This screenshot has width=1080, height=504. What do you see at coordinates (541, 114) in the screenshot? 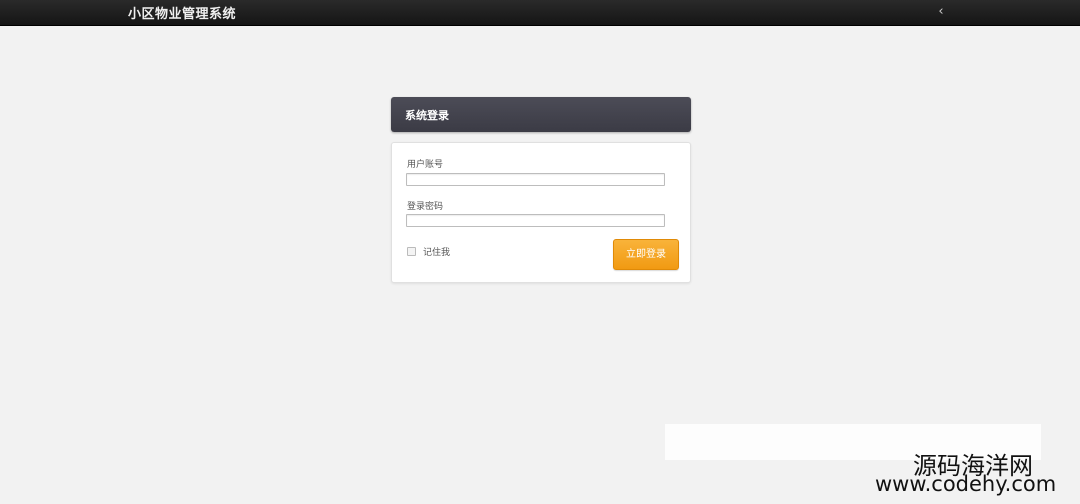
I see `login-panel-header: 系统登录` at bounding box center [541, 114].